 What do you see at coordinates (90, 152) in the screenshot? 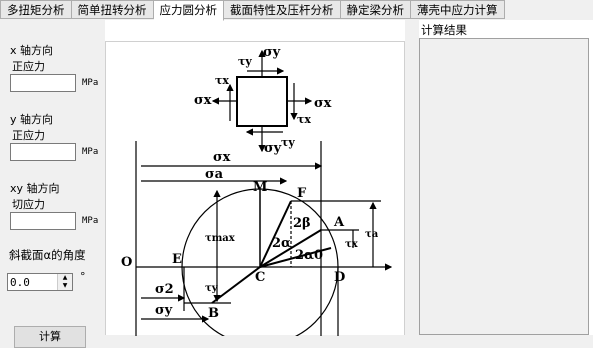
I see `y-unit-label: MPa` at bounding box center [90, 152].